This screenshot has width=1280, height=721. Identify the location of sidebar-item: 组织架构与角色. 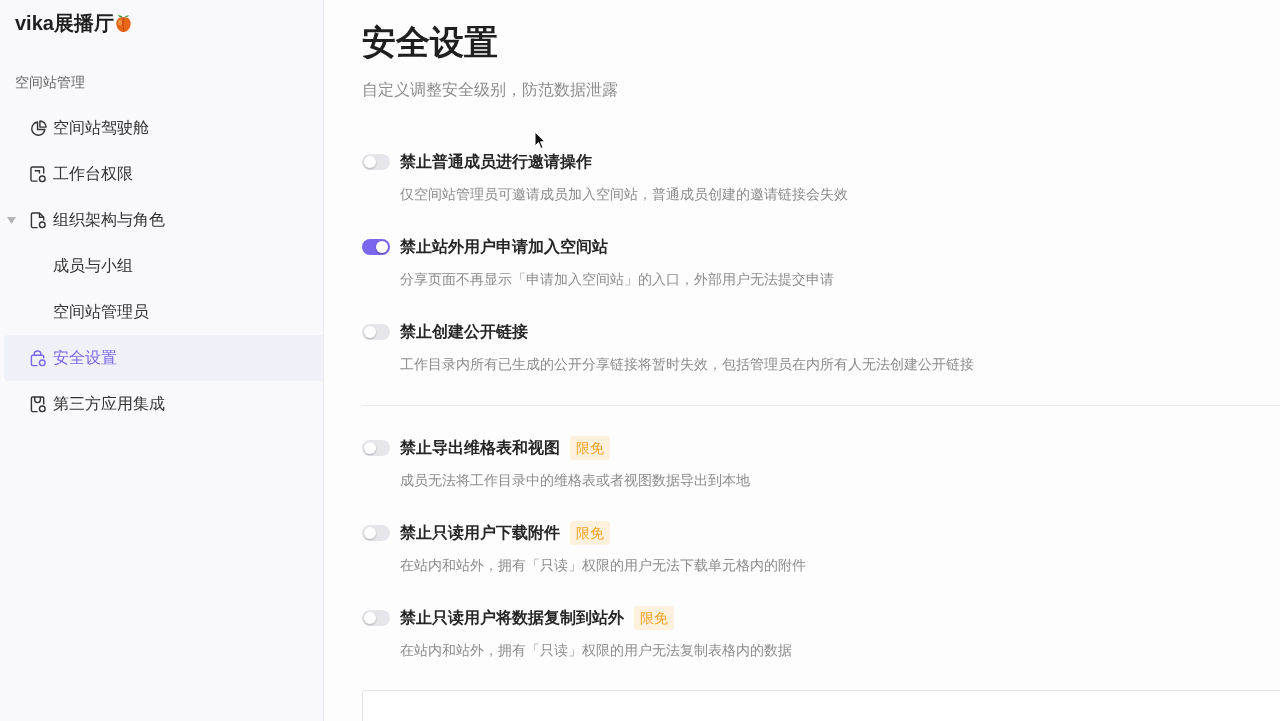
(163, 220).